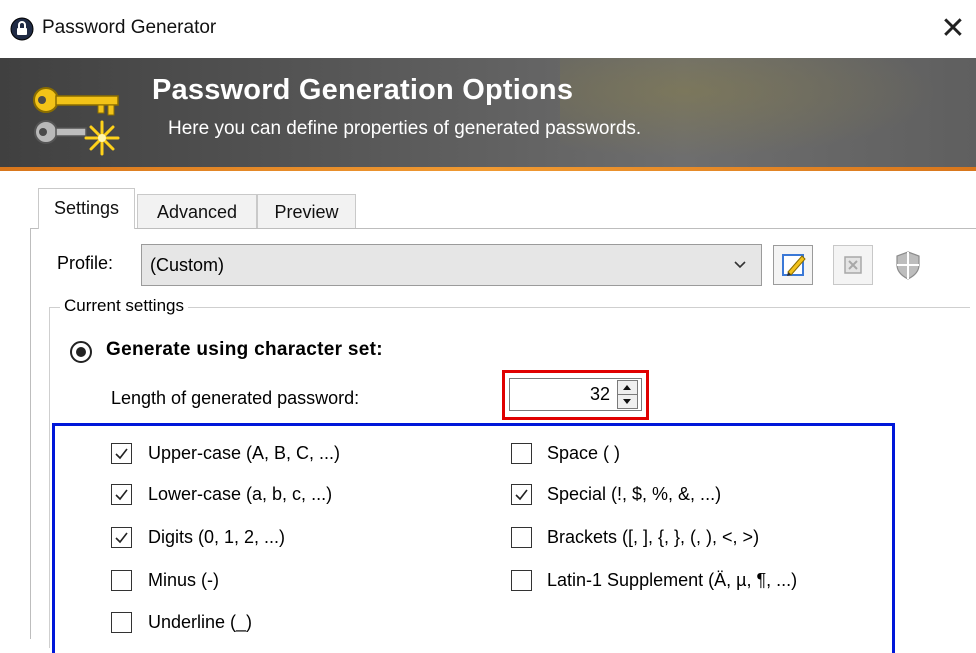 Image resolution: width=976 pixels, height=653 pixels. What do you see at coordinates (740, 273) in the screenshot?
I see `chevron-down-icon` at bounding box center [740, 273].